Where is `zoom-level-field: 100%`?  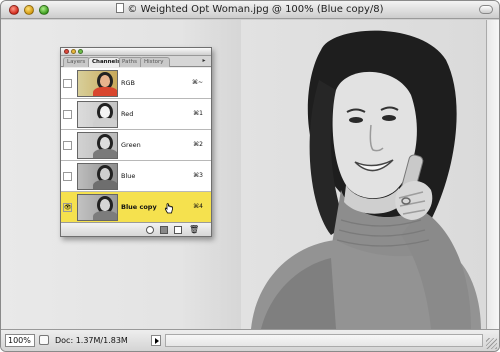
zoom-level-field: 100% is located at coordinates (20, 340).